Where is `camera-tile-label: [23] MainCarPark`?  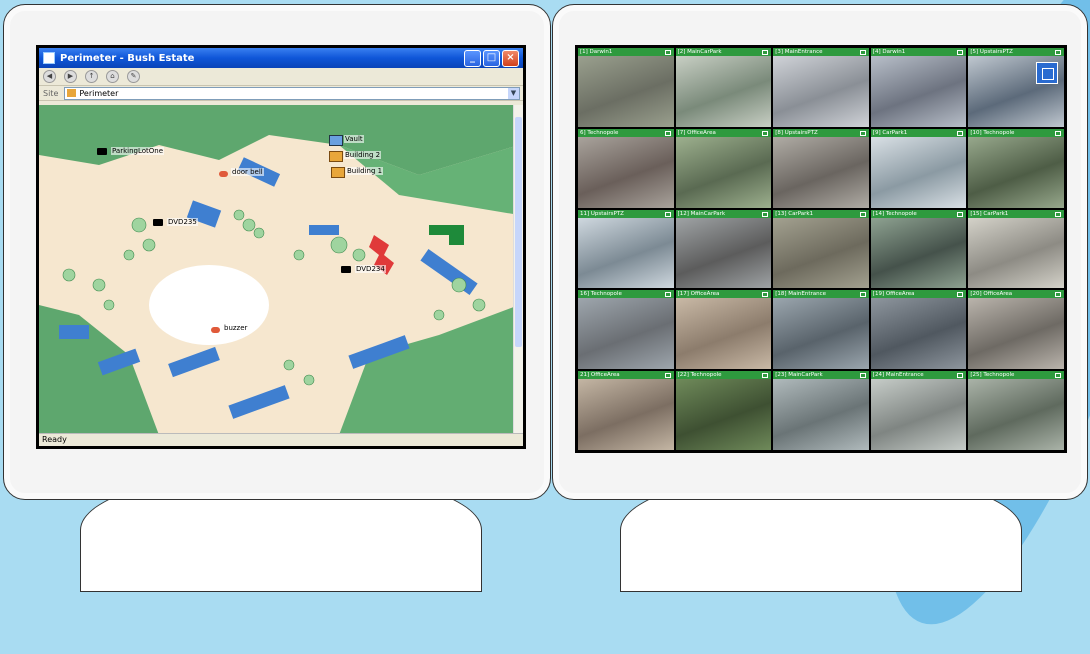
camera-tile-label: [23] MainCarPark is located at coordinates (799, 375).